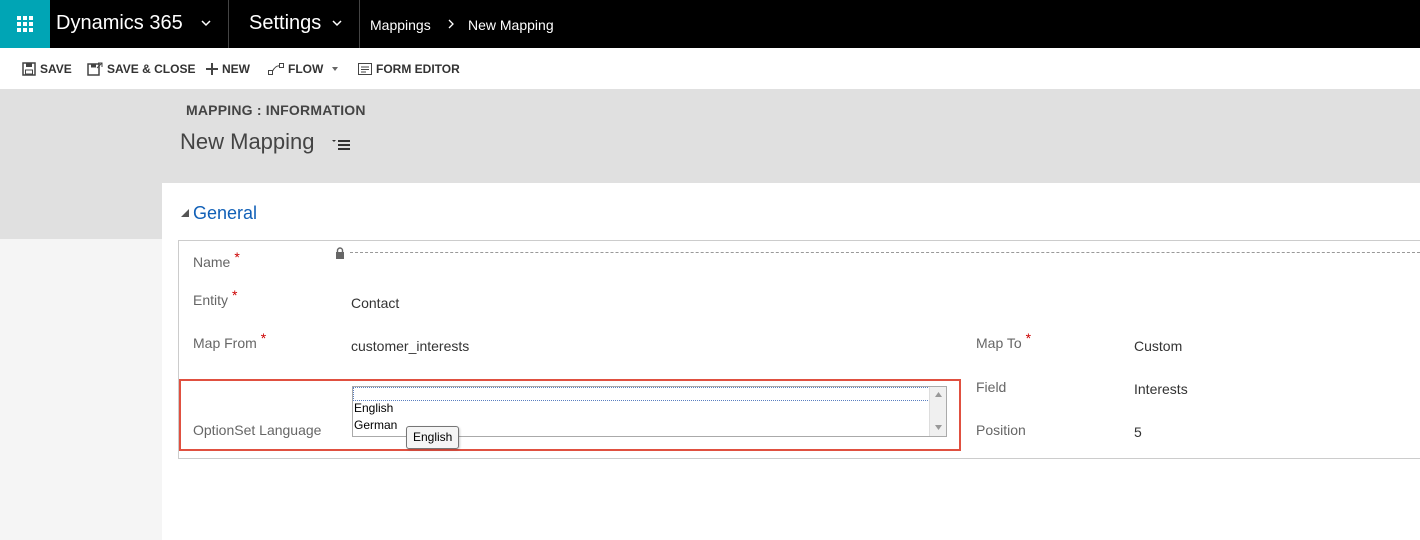 Image resolution: width=1420 pixels, height=540 pixels. I want to click on entity-label: Entity *, so click(215, 297).